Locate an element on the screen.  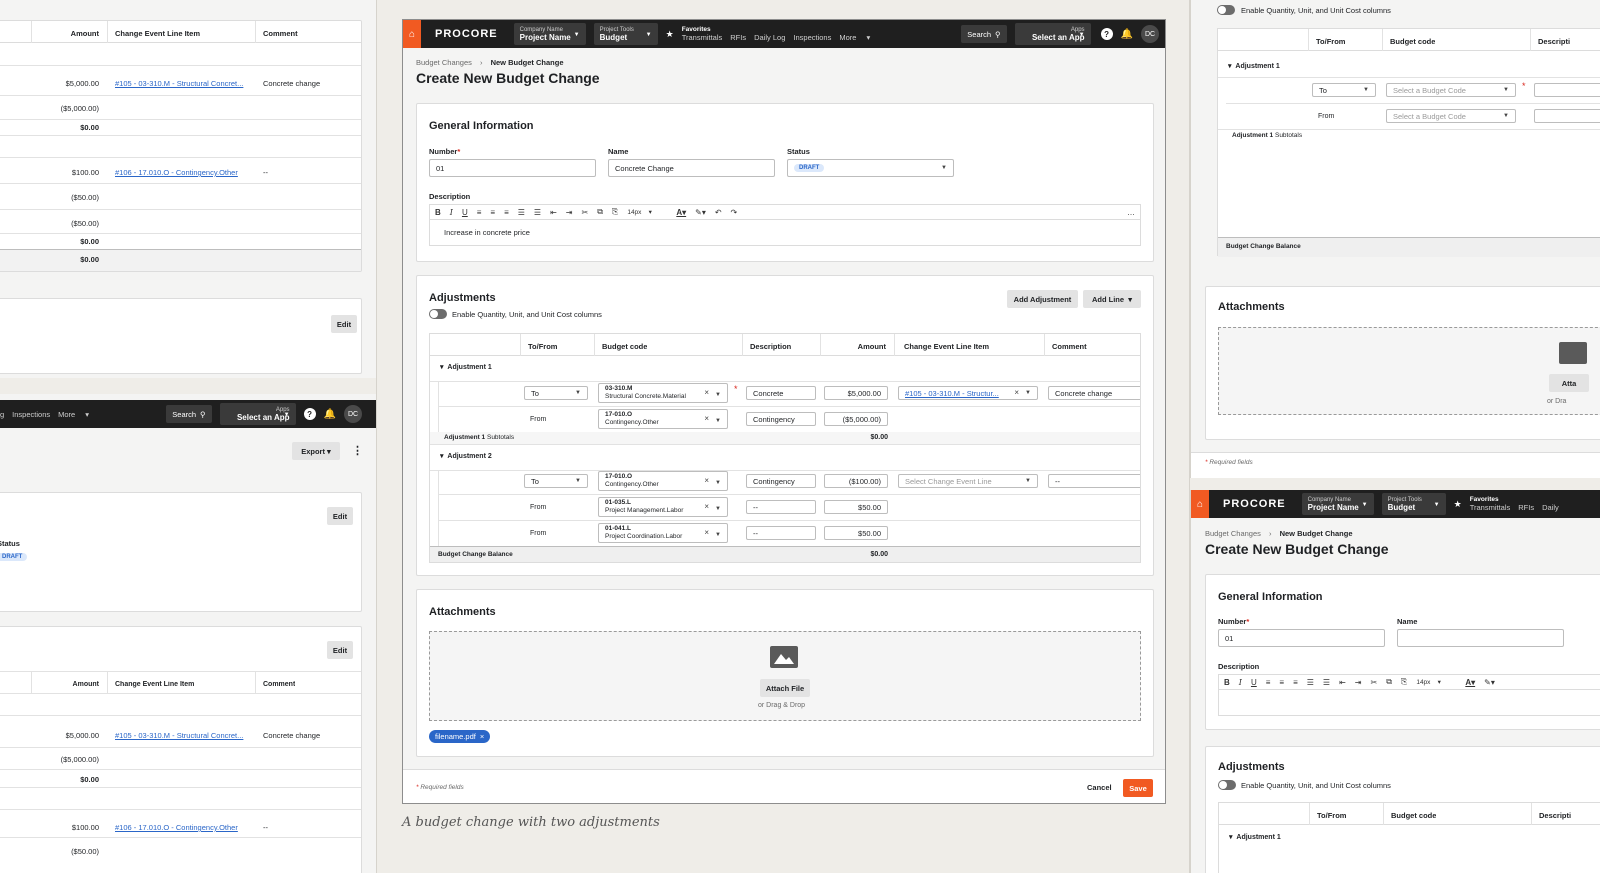
underline-icon: U is located at coordinates (1254, 682).